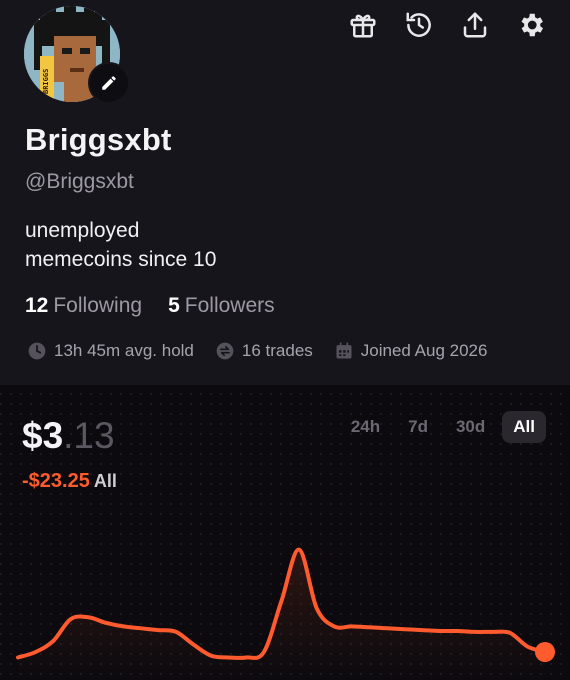 The image size is (570, 680). What do you see at coordinates (344, 350) in the screenshot?
I see `calendar-icon` at bounding box center [344, 350].